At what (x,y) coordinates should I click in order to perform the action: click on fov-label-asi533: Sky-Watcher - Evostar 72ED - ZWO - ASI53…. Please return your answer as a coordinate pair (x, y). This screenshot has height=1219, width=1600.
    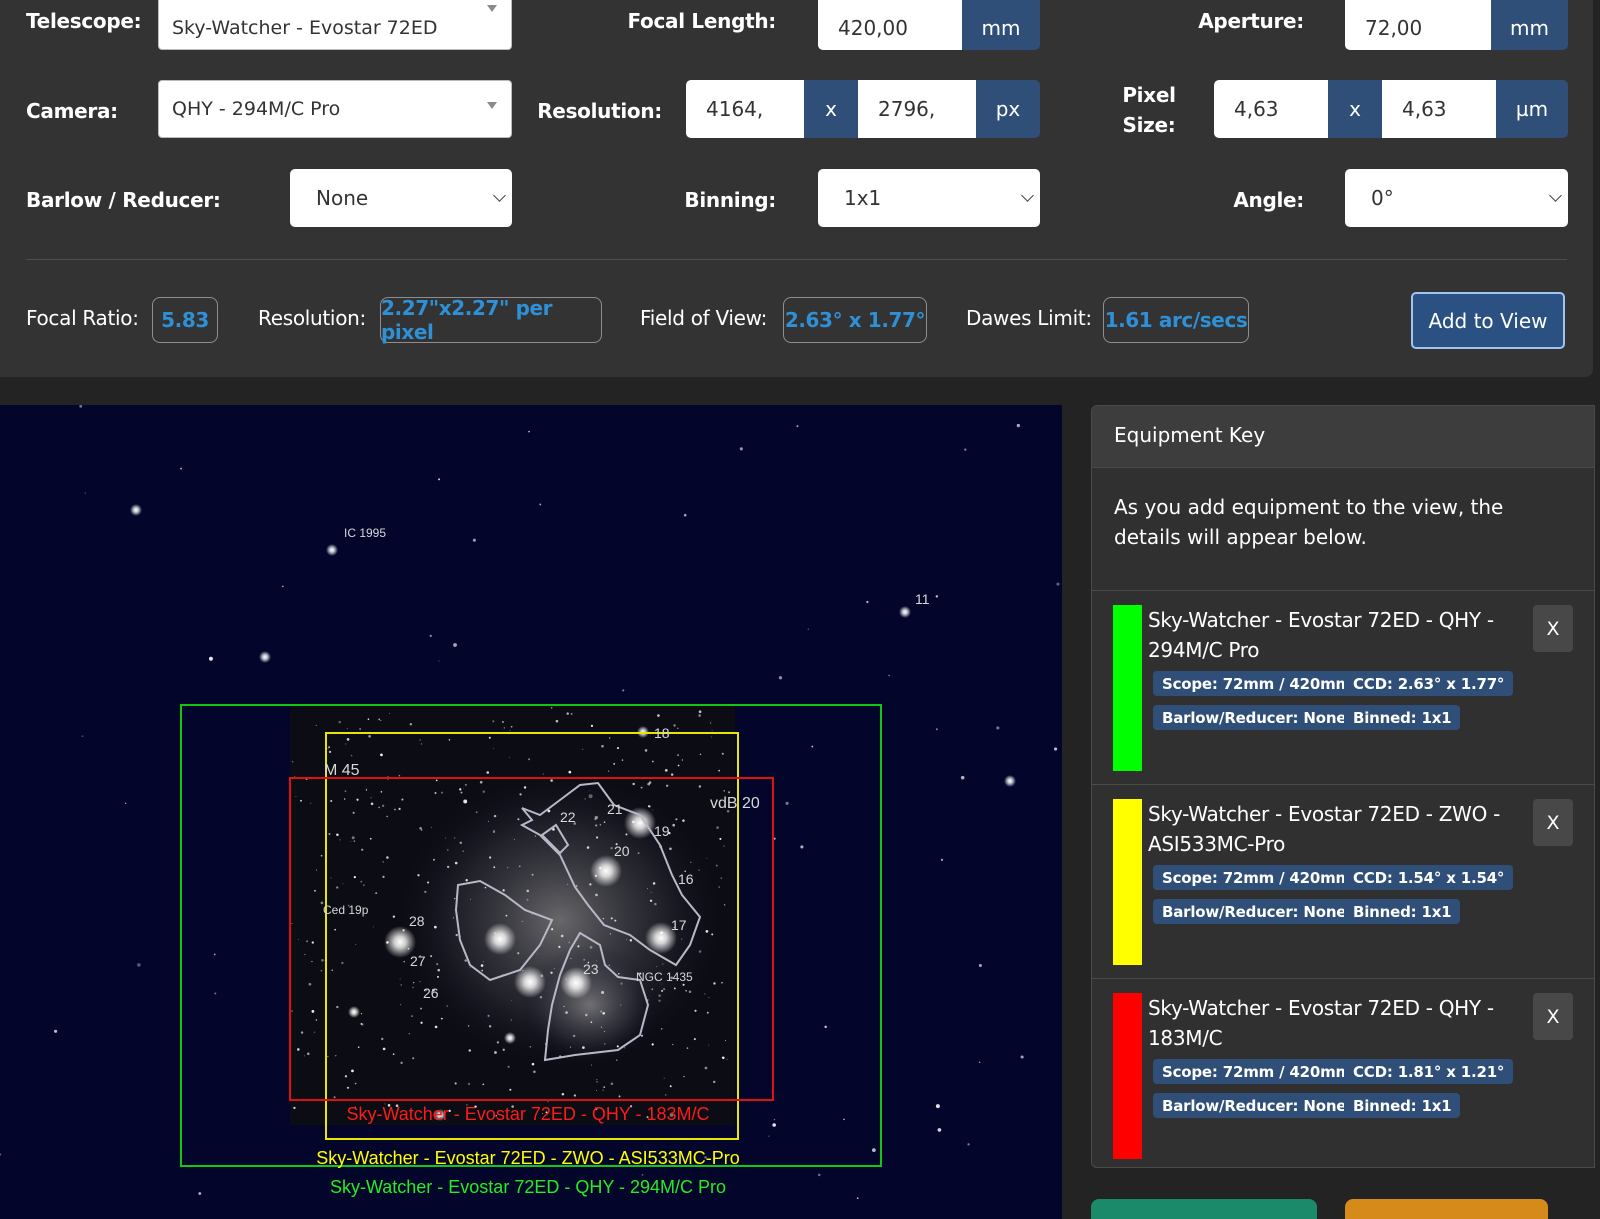
    Looking at the image, I should click on (528, 1158).